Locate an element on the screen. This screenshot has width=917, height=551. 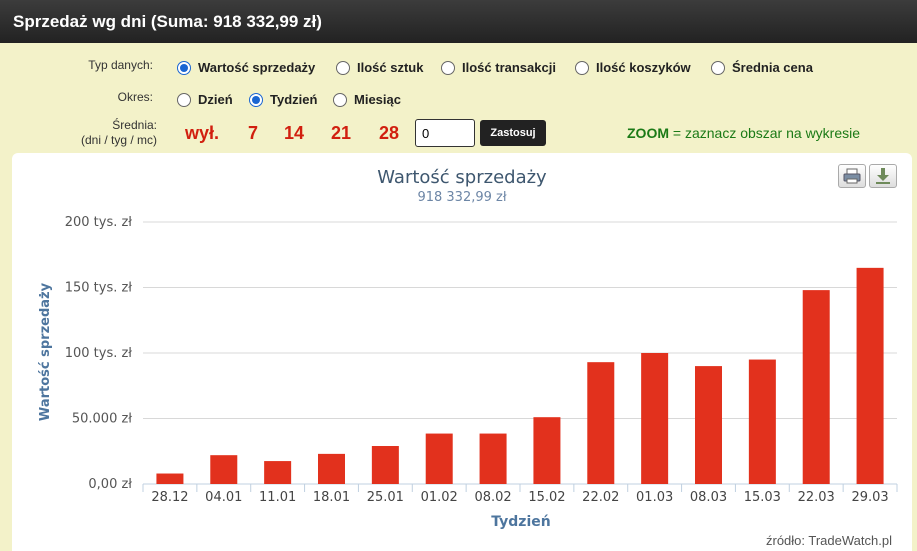
chart-subtitle: 918 332,99 zł is located at coordinates (461, 197).